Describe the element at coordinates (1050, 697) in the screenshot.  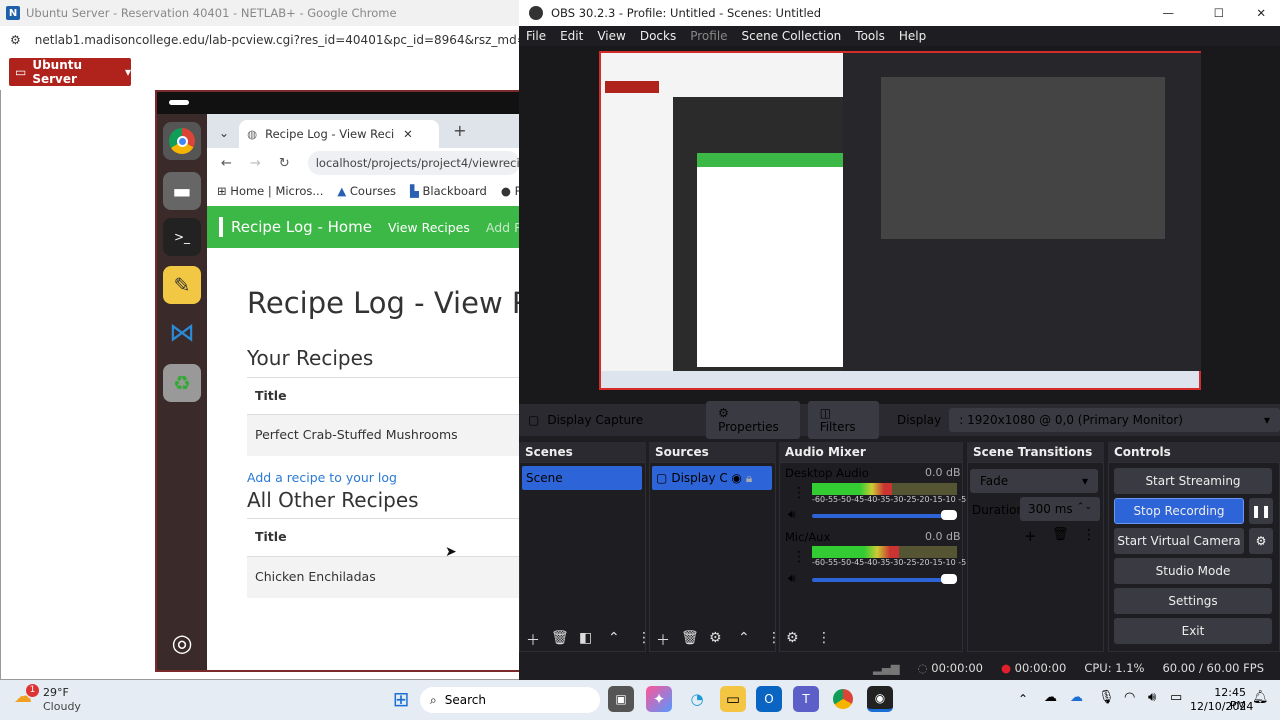
I see `onedrive-icon: ☁` at that location.